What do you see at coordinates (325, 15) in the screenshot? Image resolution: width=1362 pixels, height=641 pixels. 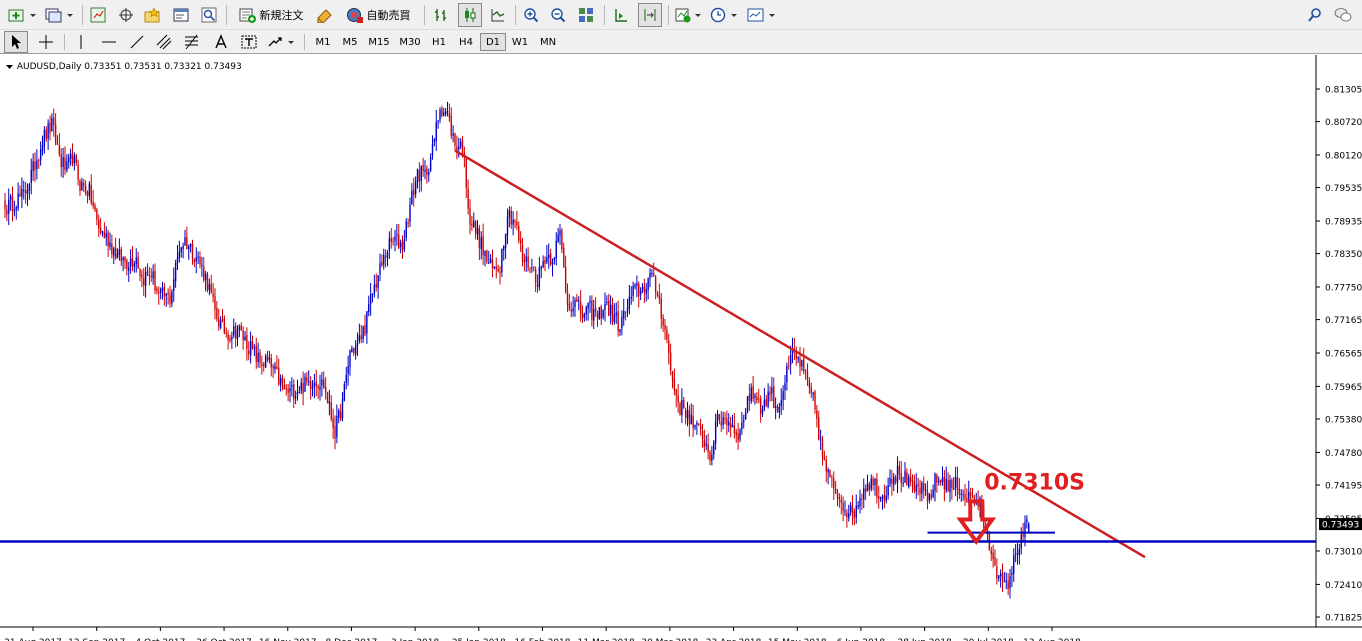 I see `meta-editor-button` at bounding box center [325, 15].